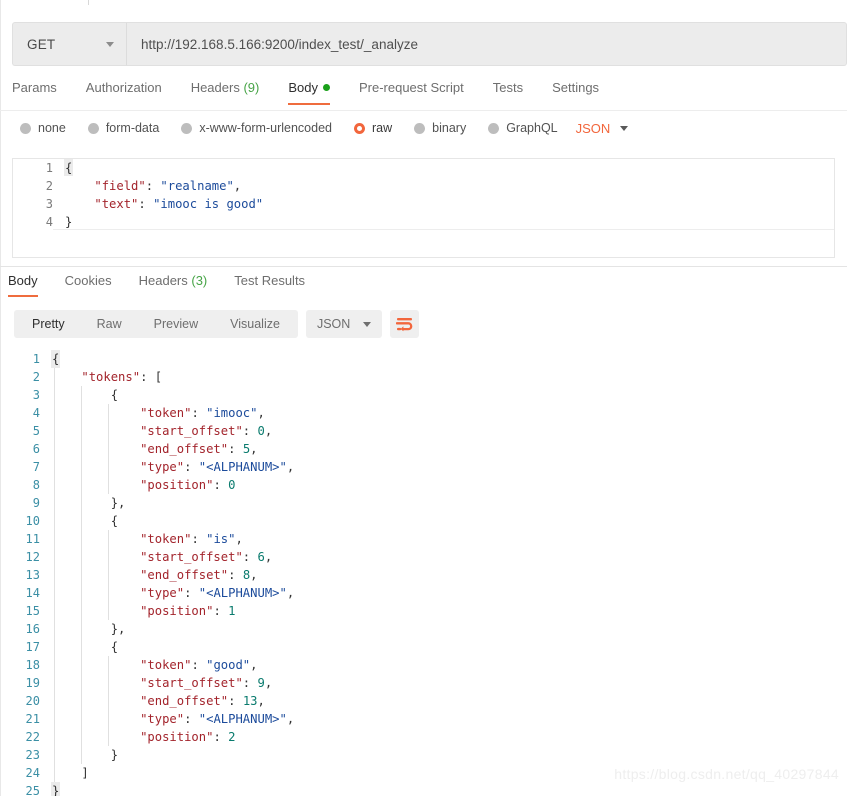 The width and height of the screenshot is (847, 796). I want to click on body-type-radio-label: raw, so click(382, 128).